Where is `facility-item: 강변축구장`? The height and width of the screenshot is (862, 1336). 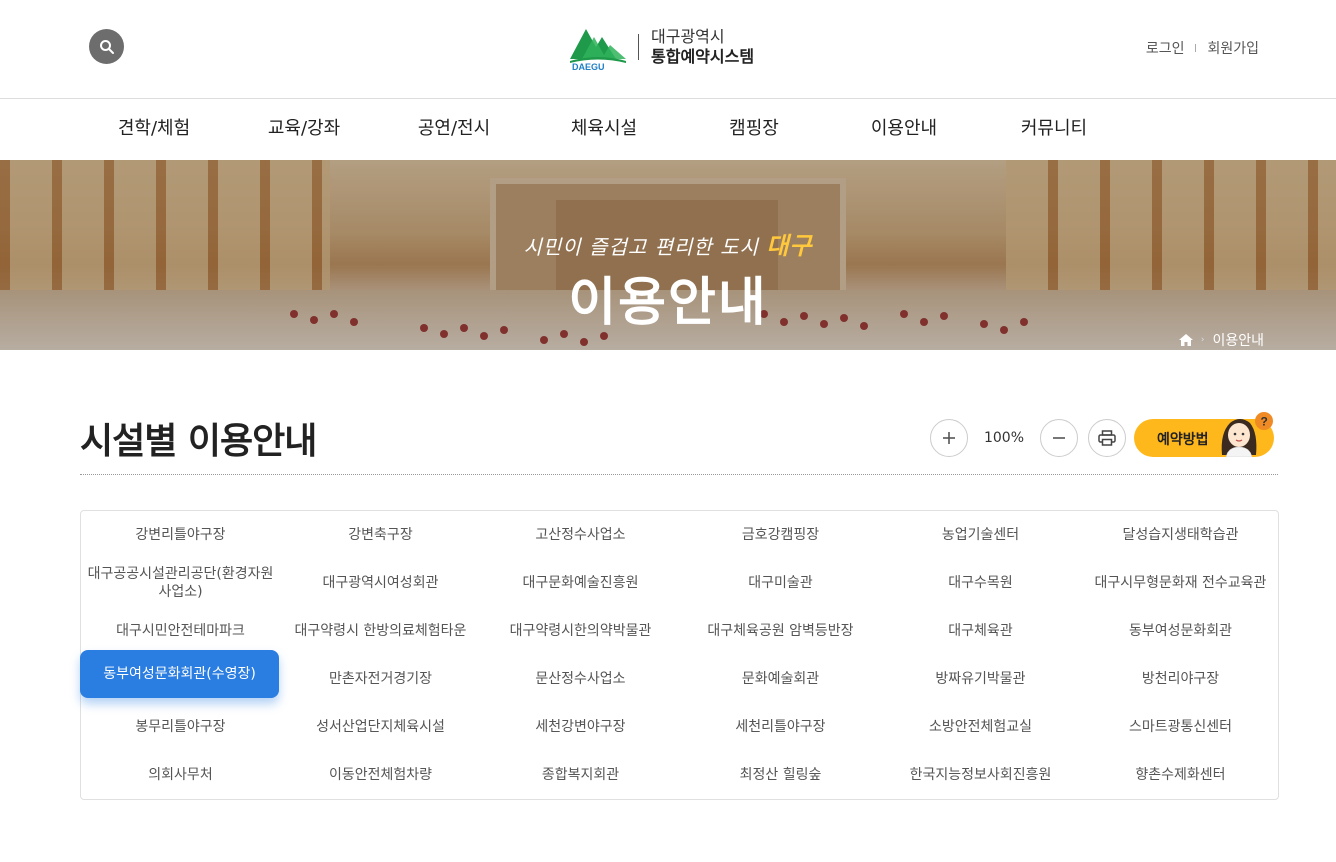
facility-item: 강변축구장 is located at coordinates (380, 535).